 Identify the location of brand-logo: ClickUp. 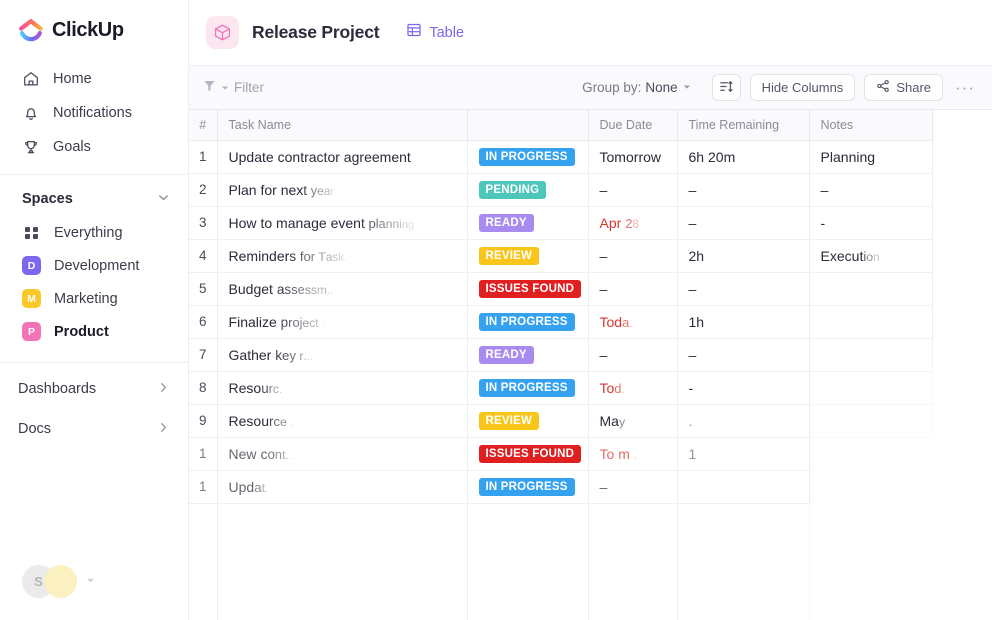
(94, 29).